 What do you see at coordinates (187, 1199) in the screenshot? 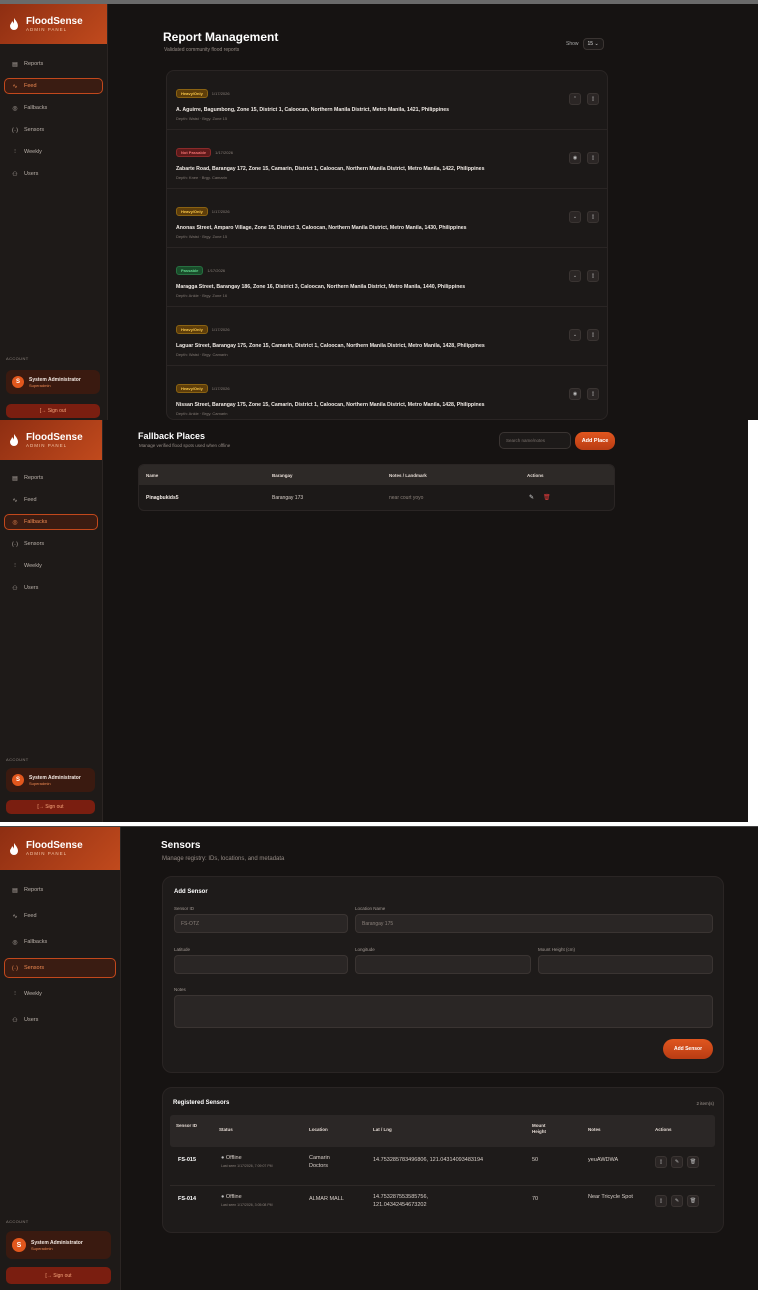
I see `sensor-id: FS-014` at bounding box center [187, 1199].